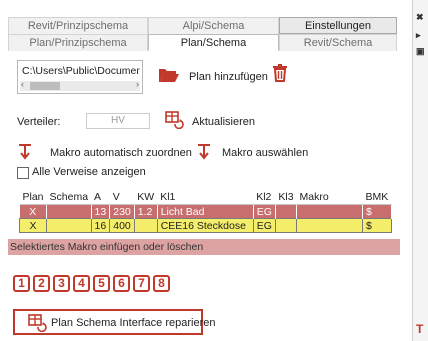 The image size is (428, 341). What do you see at coordinates (420, 17) in the screenshot?
I see `close-icon: ✖` at bounding box center [420, 17].